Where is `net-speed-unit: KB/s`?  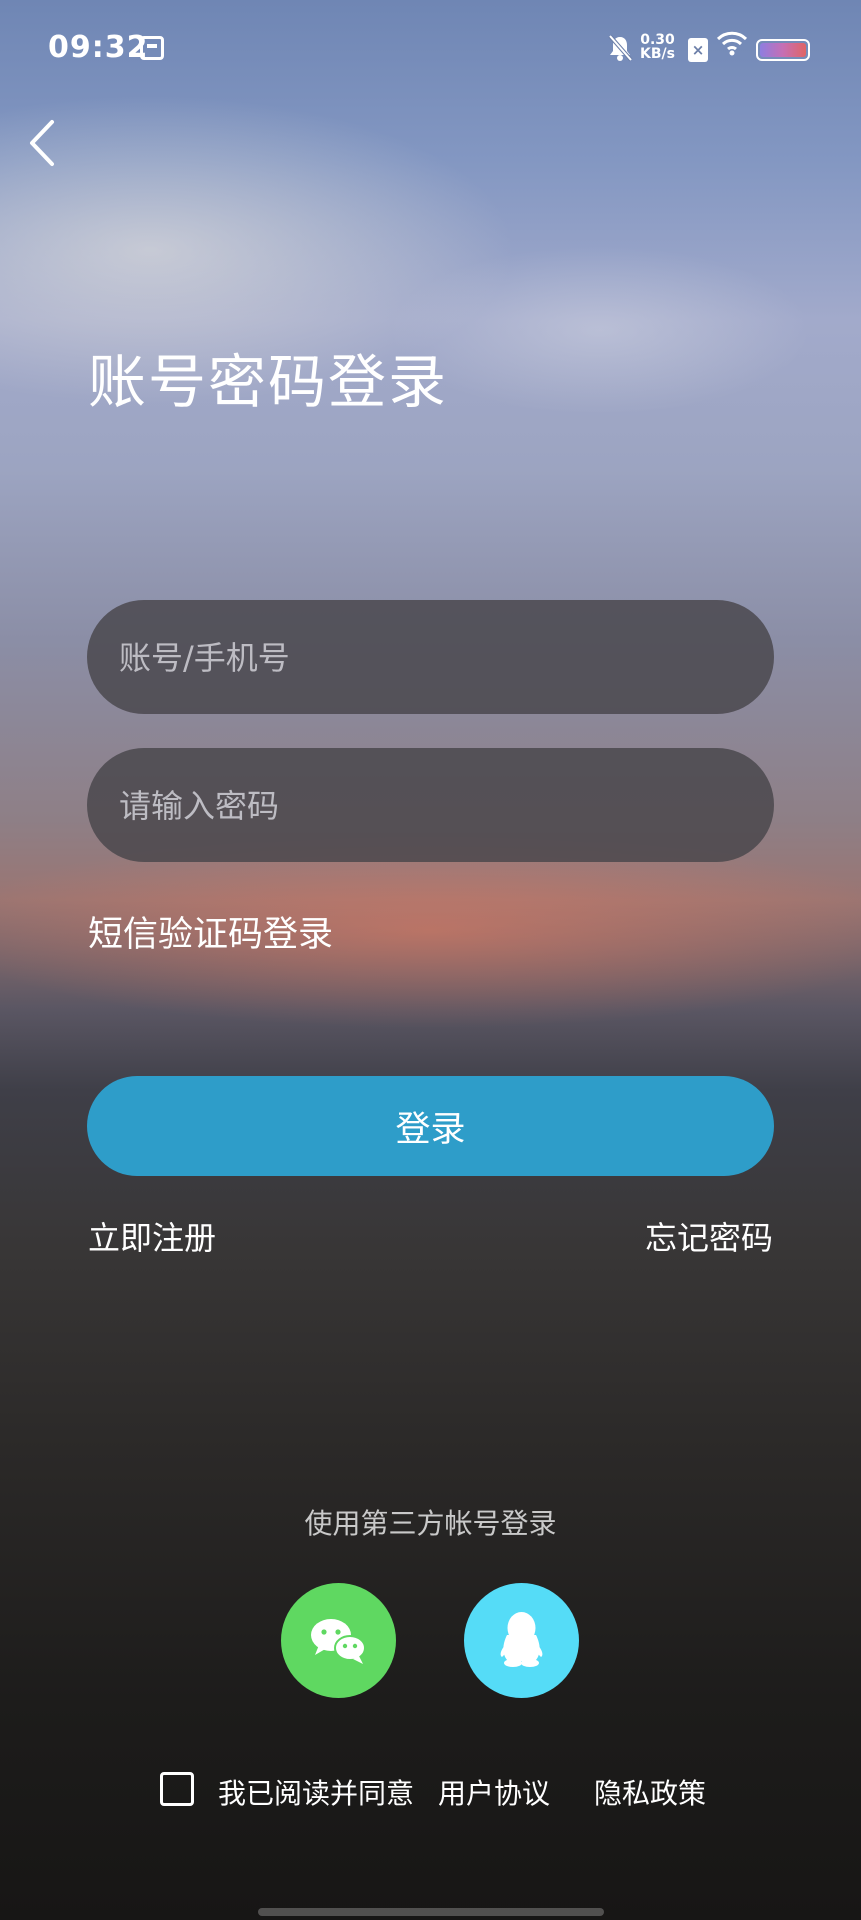
net-speed-unit: KB/s is located at coordinates (657, 54).